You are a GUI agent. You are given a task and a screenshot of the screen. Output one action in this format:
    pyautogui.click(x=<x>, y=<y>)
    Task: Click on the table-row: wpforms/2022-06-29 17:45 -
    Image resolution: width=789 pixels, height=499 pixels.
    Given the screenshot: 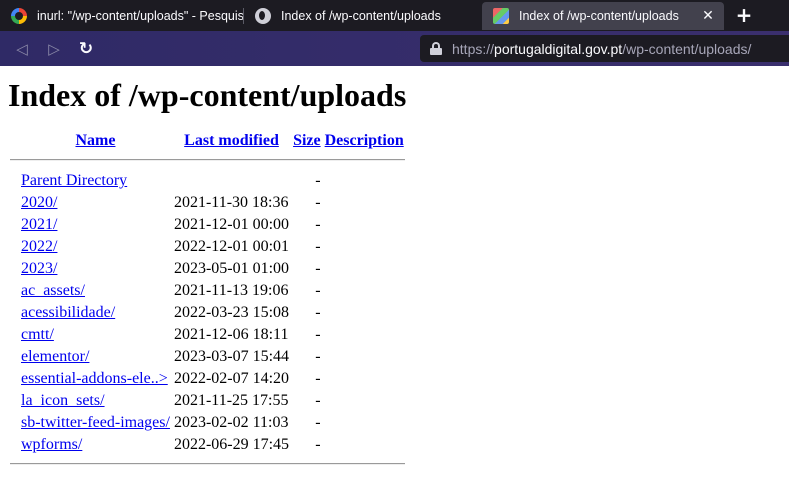 What is the action you would take?
    pyautogui.click(x=207, y=445)
    